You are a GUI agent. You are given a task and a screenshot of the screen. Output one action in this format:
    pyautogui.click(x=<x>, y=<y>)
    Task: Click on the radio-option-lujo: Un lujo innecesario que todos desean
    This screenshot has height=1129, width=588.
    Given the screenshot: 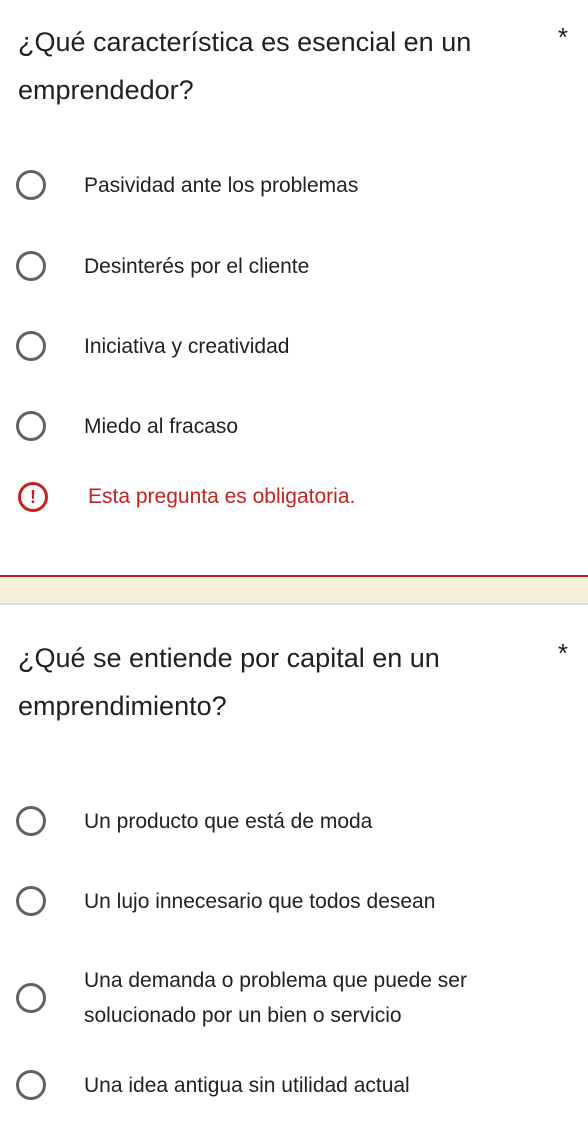 What is the action you would take?
    pyautogui.click(x=296, y=901)
    